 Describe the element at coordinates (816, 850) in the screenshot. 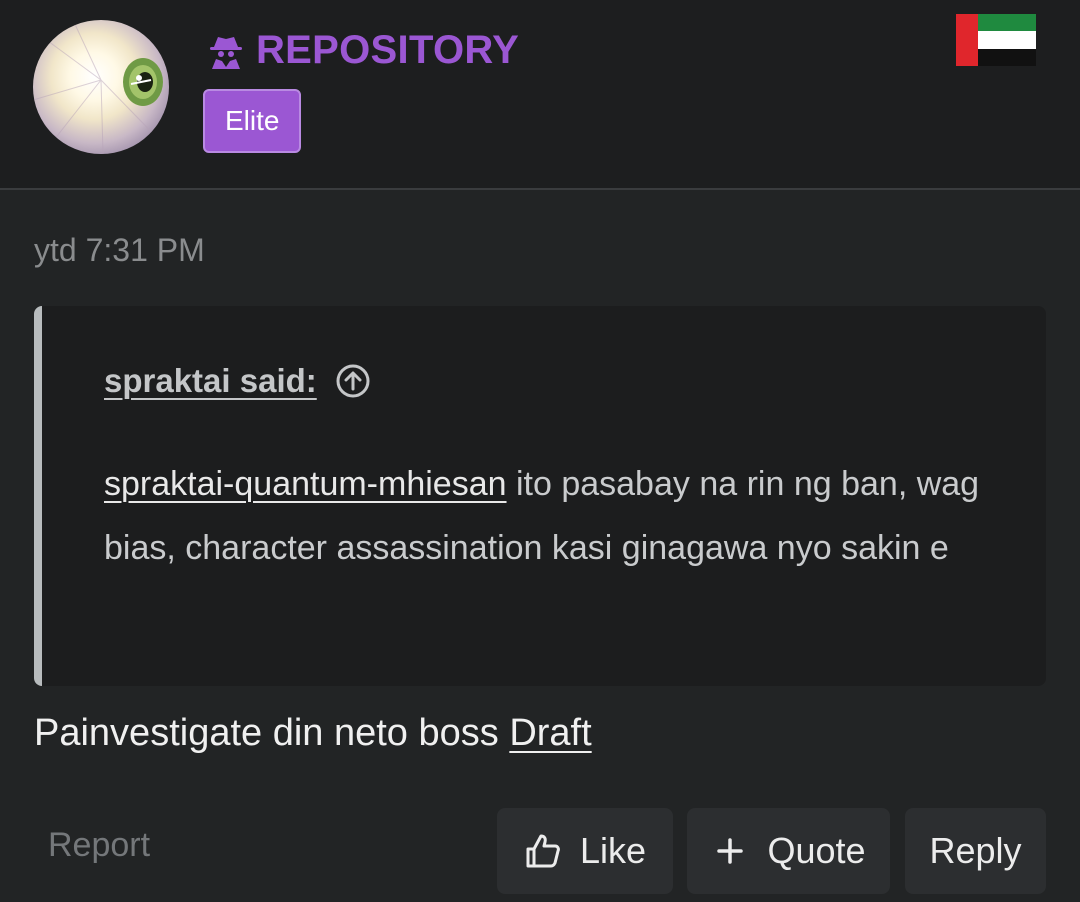

I see `quote-label: Quote` at that location.